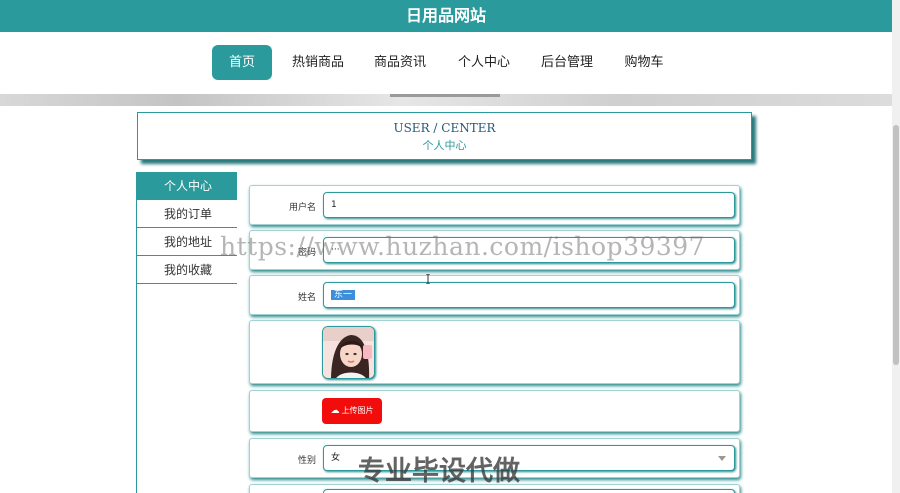 Image resolution: width=900 pixels, height=493 pixels. I want to click on main-nav: 首页 热销商品 商品资讯 个人中心 后台管理 购物车, so click(446, 63).